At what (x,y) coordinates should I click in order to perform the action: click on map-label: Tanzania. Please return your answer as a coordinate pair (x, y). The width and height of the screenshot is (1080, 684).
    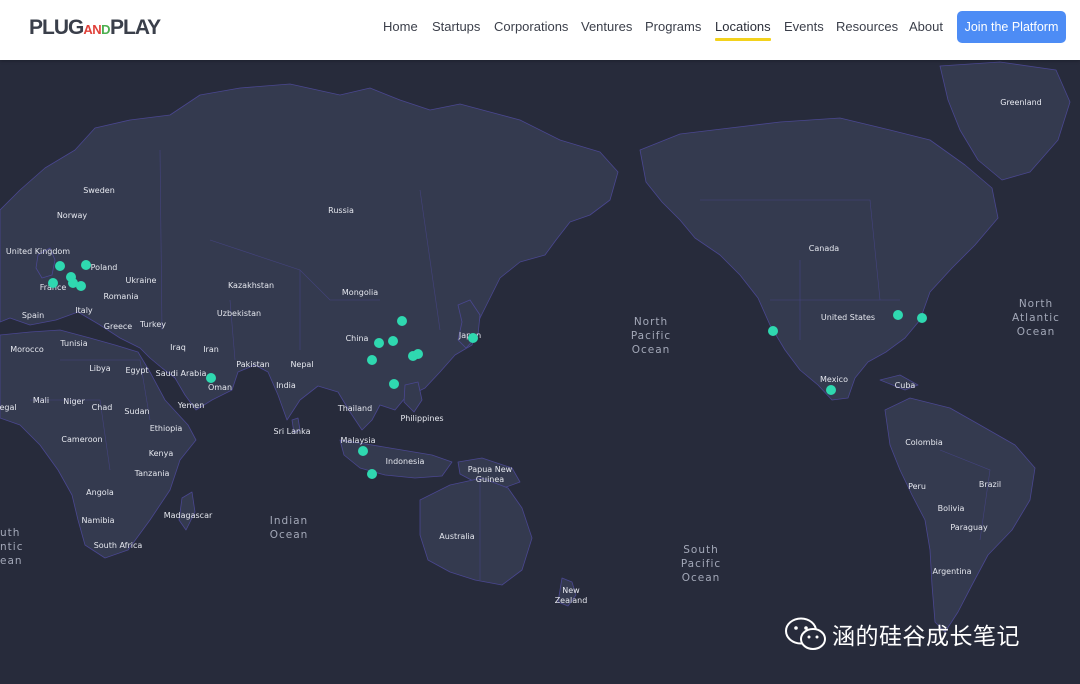
    Looking at the image, I should click on (152, 473).